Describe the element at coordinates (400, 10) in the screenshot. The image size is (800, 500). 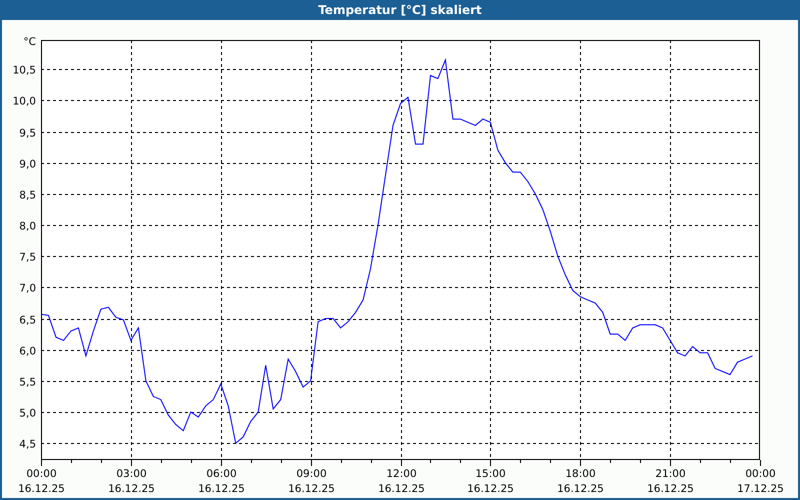
I see `window-title: Temperatur [°C] skaliert` at that location.